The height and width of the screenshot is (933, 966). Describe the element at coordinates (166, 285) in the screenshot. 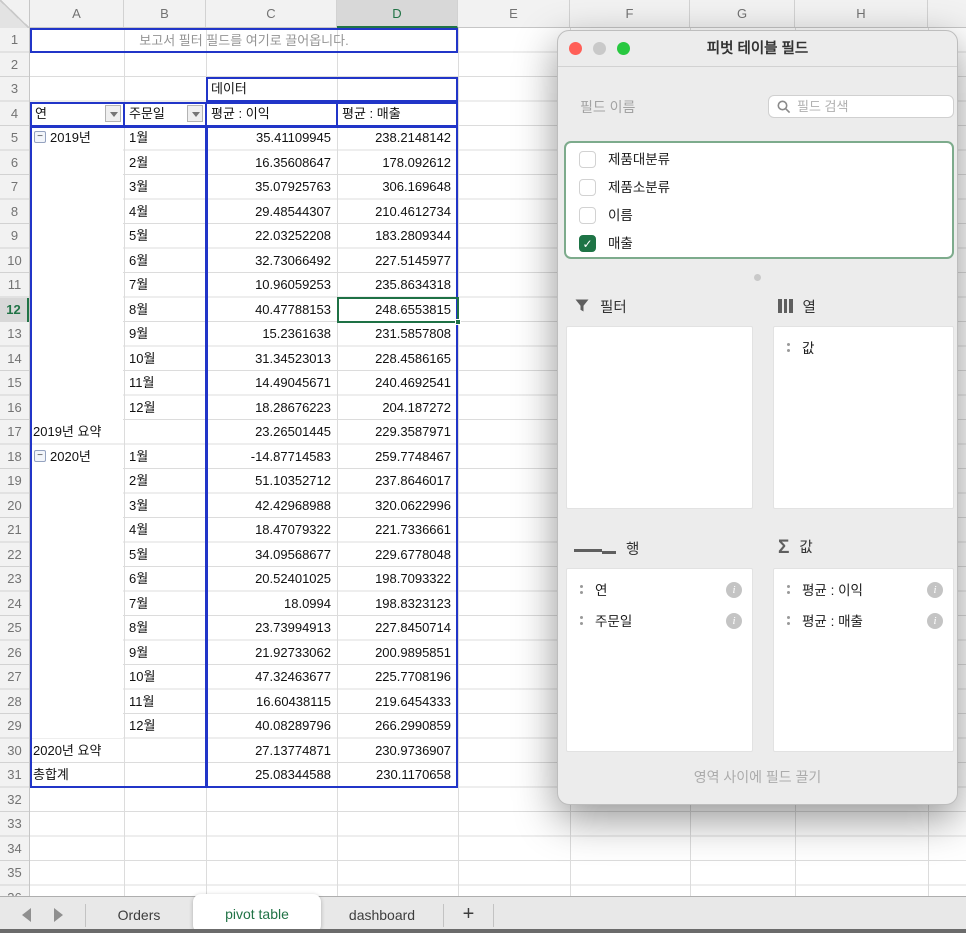

I see `pivot-month-cell: 7월` at that location.